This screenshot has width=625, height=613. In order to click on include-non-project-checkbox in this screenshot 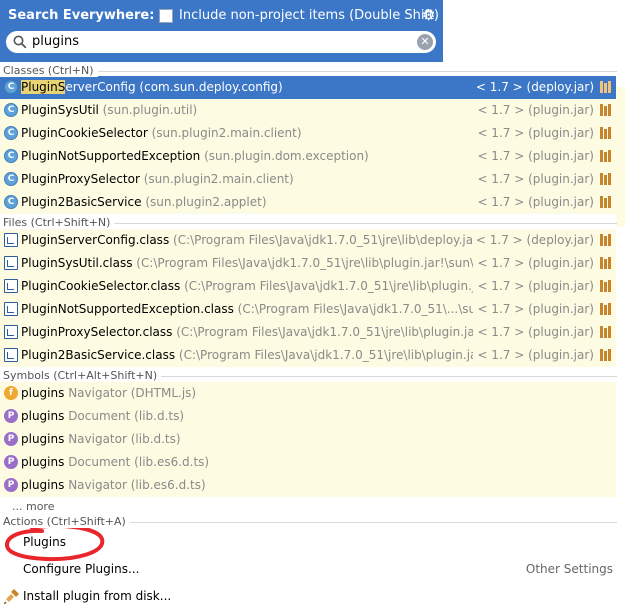, I will do `click(166, 16)`.